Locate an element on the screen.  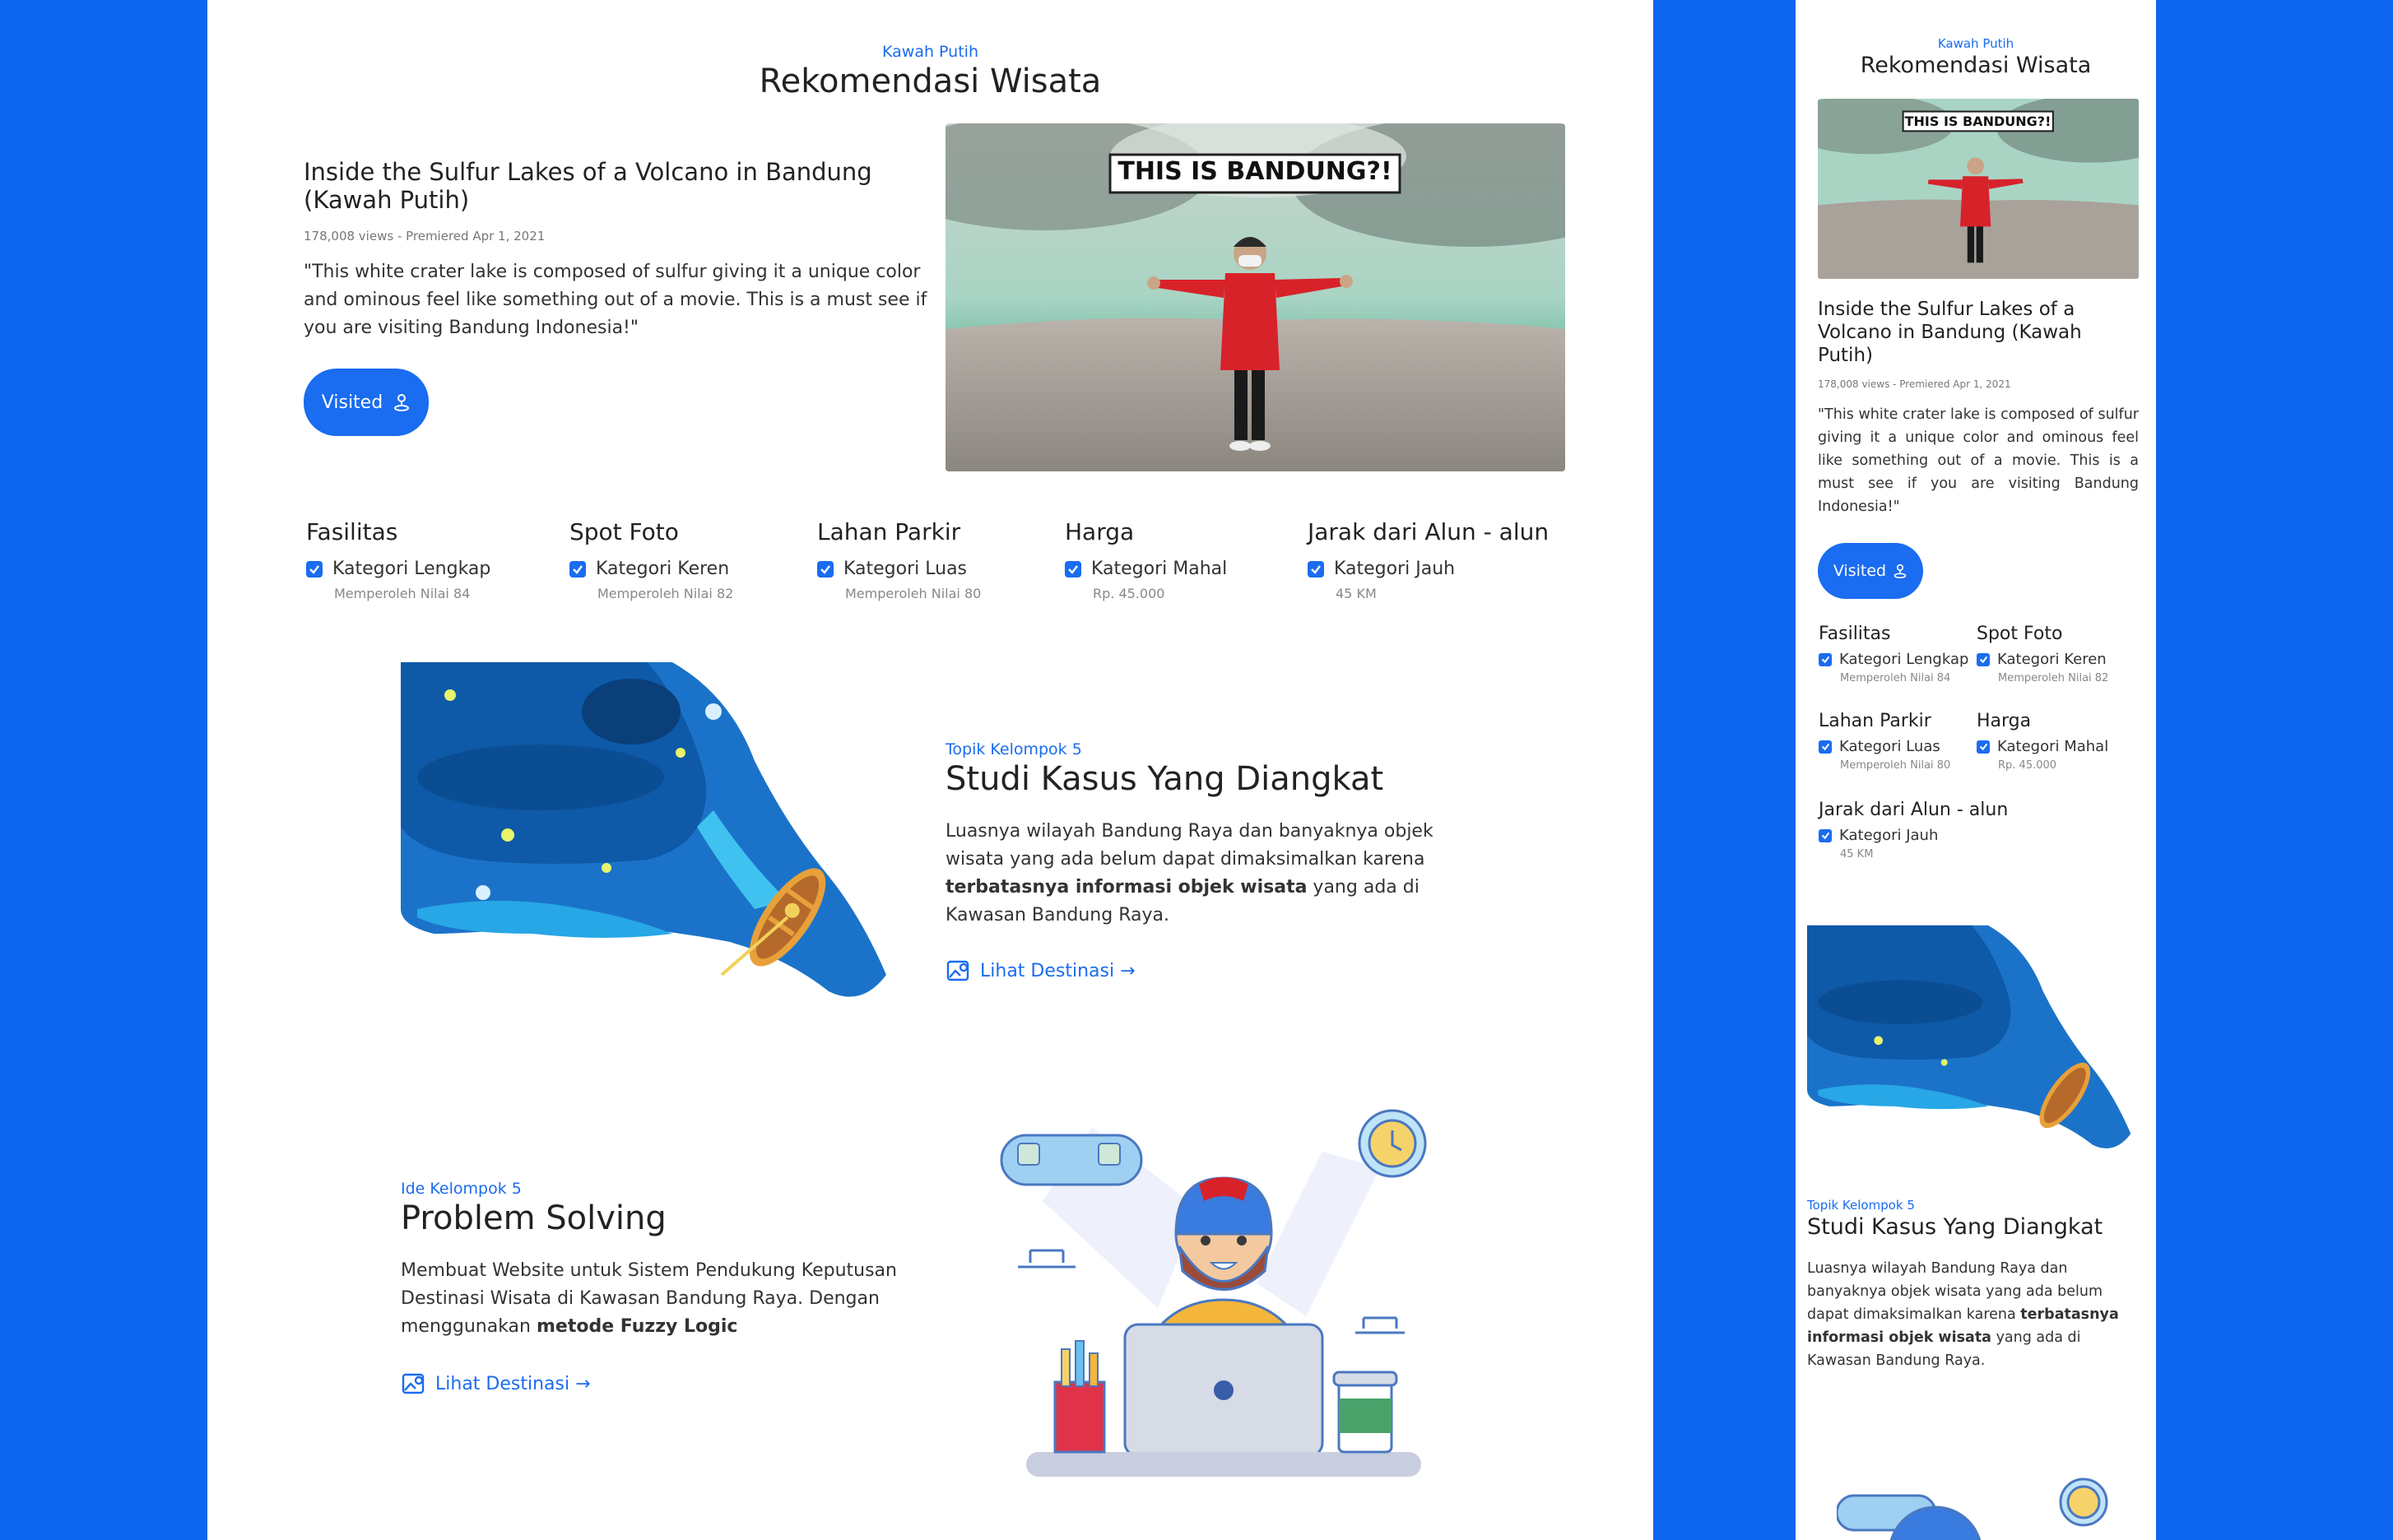
mobile-eyebrow: Kawah Putih is located at coordinates (1975, 43).